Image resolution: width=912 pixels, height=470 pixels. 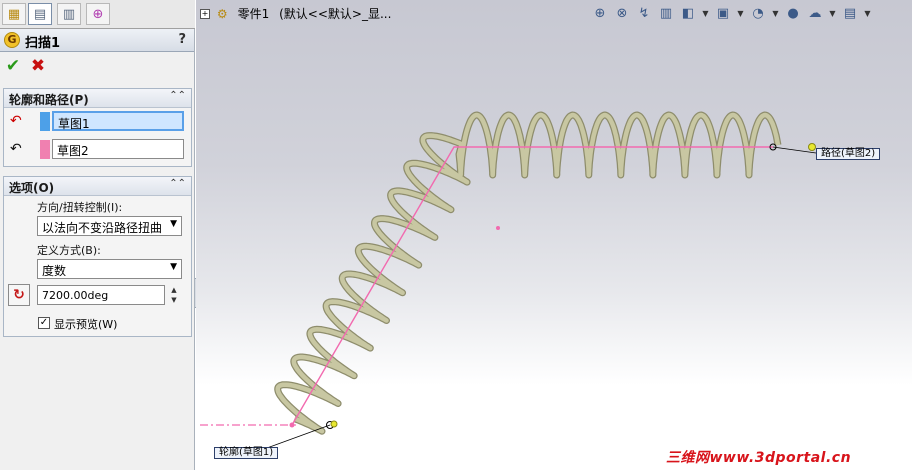 What do you see at coordinates (174, 290) in the screenshot?
I see `spin-up-icon: ▲` at bounding box center [174, 290].